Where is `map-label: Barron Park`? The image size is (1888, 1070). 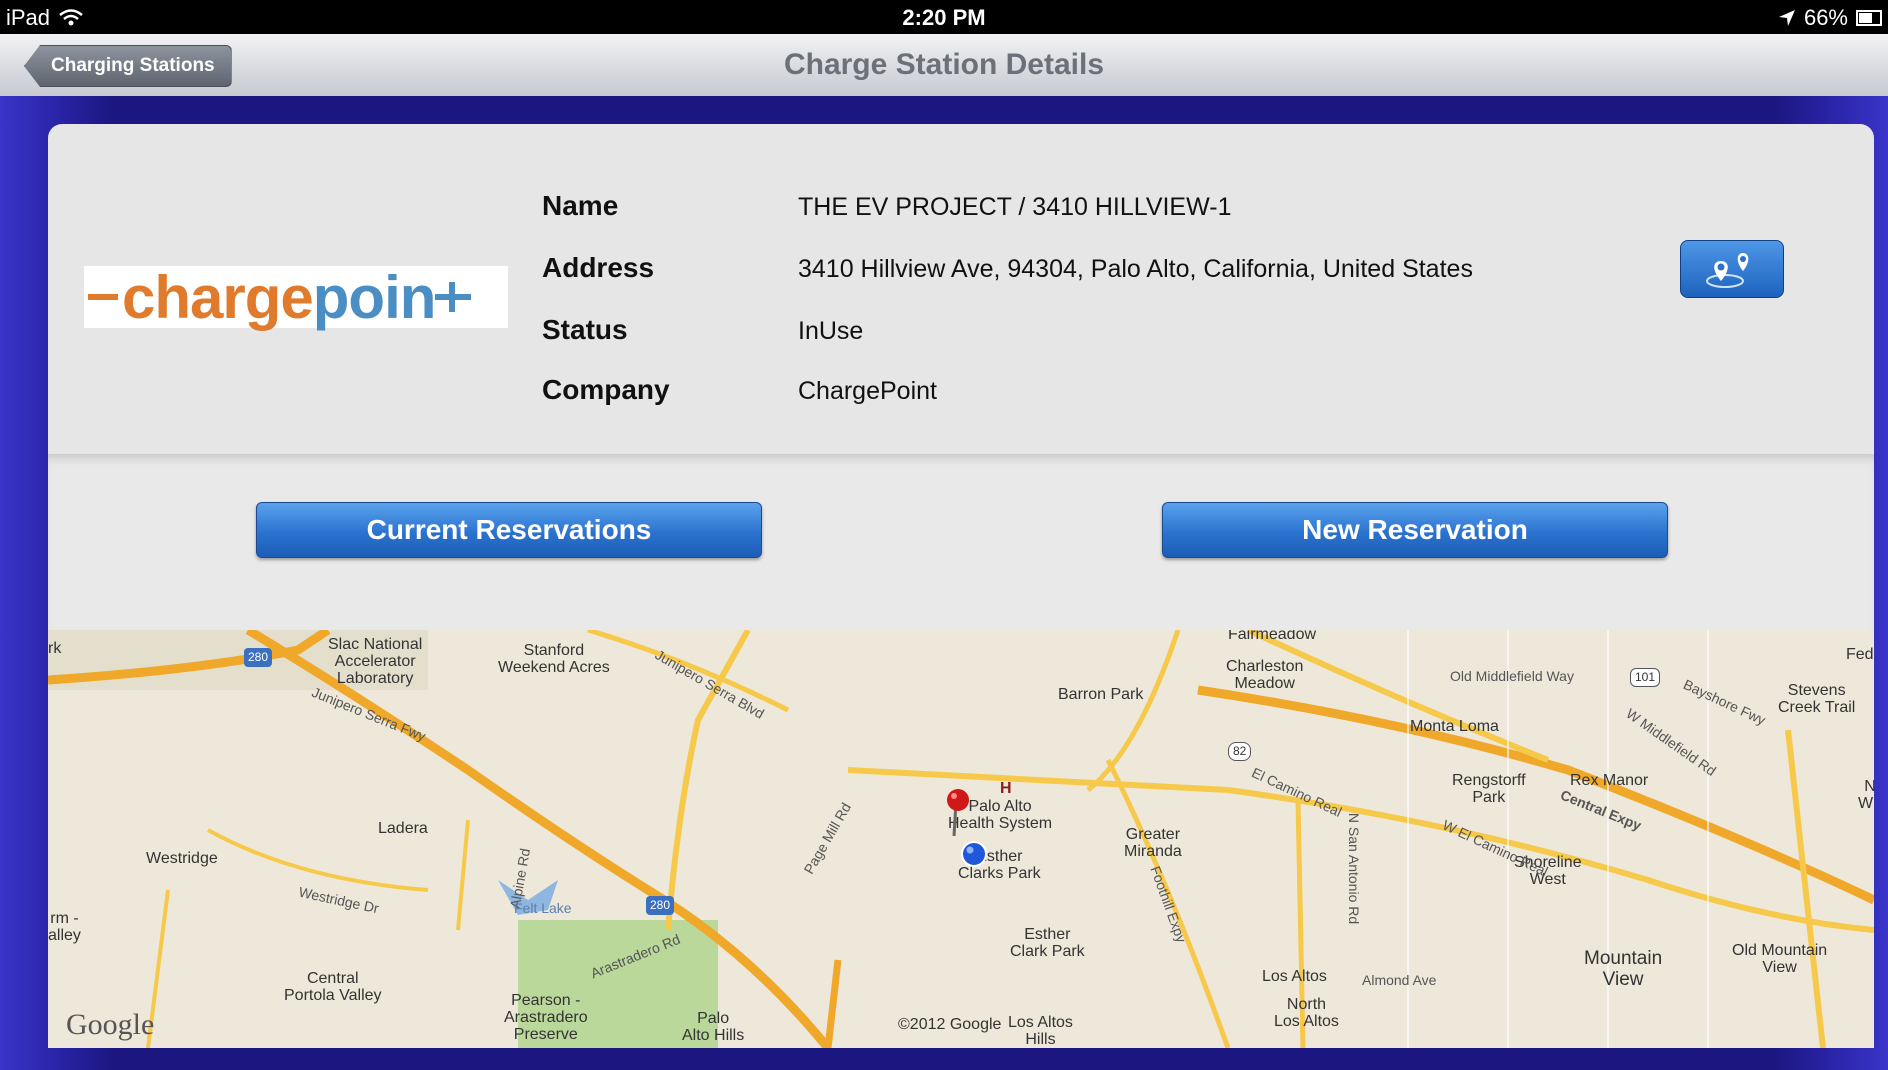 map-label: Barron Park is located at coordinates (1101, 694).